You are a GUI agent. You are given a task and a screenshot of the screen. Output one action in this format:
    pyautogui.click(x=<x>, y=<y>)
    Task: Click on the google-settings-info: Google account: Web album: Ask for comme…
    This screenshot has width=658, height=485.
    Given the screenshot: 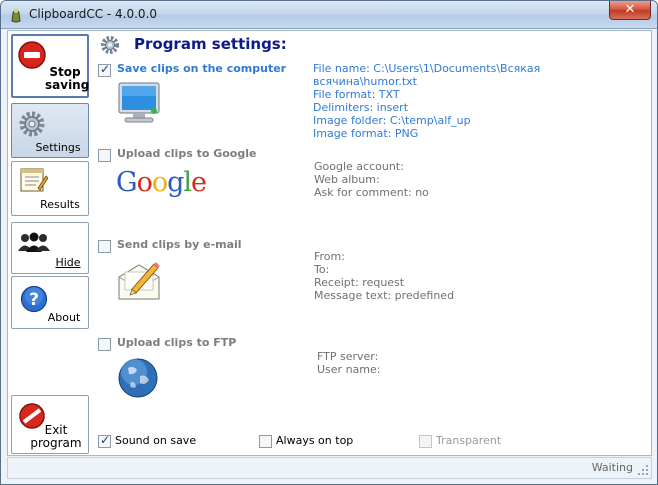 What is the action you would take?
    pyautogui.click(x=371, y=179)
    